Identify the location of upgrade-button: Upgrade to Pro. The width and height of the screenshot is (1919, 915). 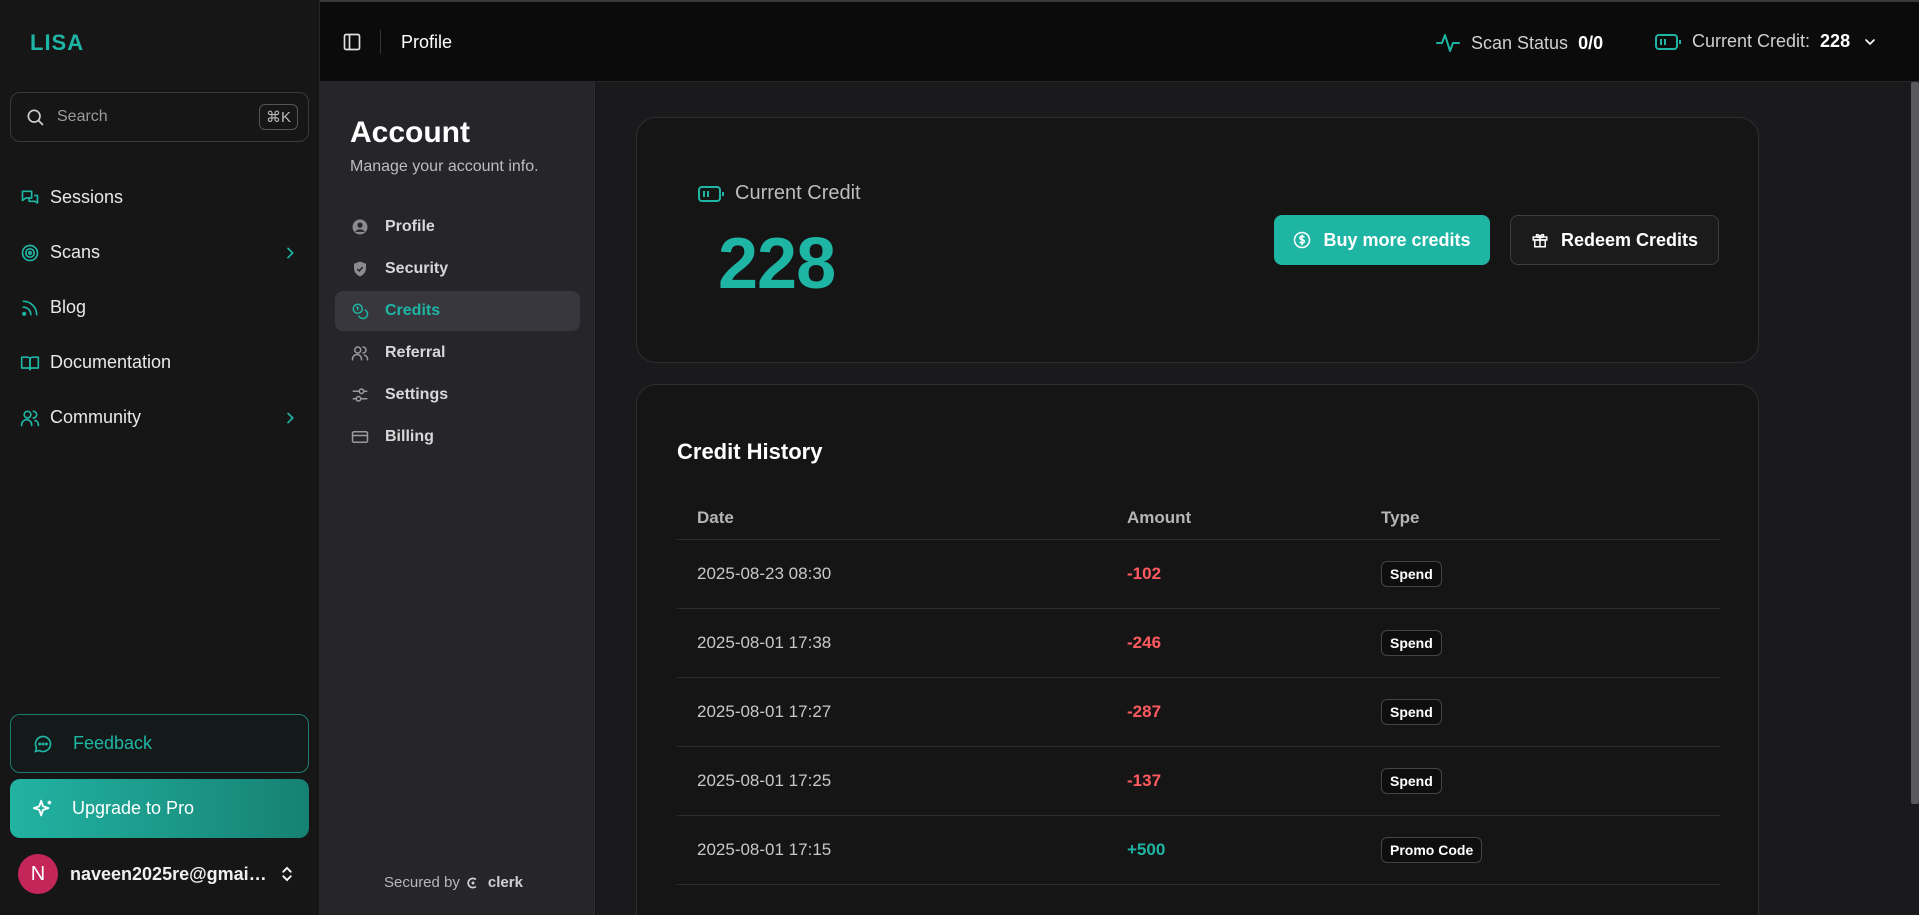
(159, 808).